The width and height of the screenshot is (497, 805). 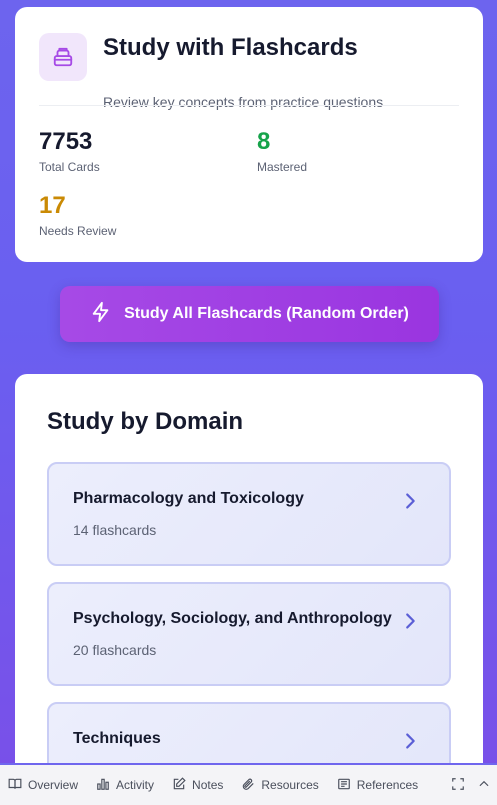 I want to click on stat-label: Total Cards, so click(x=69, y=167).